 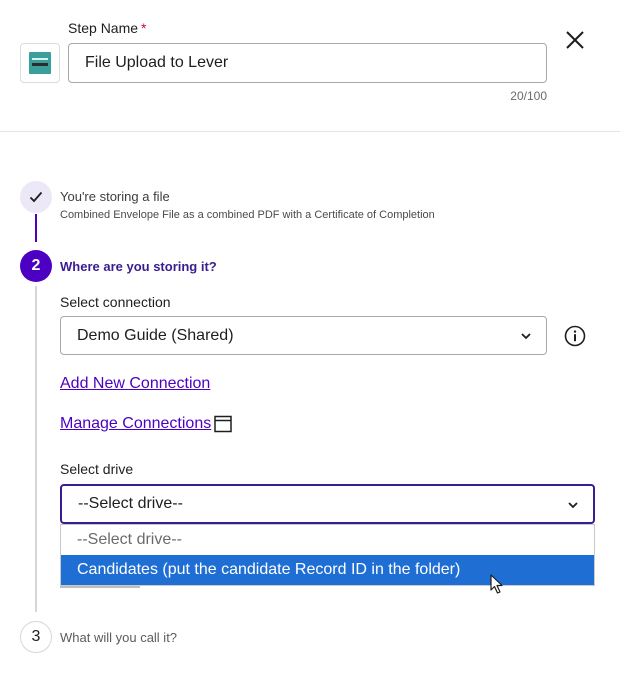 What do you see at coordinates (36, 449) in the screenshot?
I see `step-rail` at bounding box center [36, 449].